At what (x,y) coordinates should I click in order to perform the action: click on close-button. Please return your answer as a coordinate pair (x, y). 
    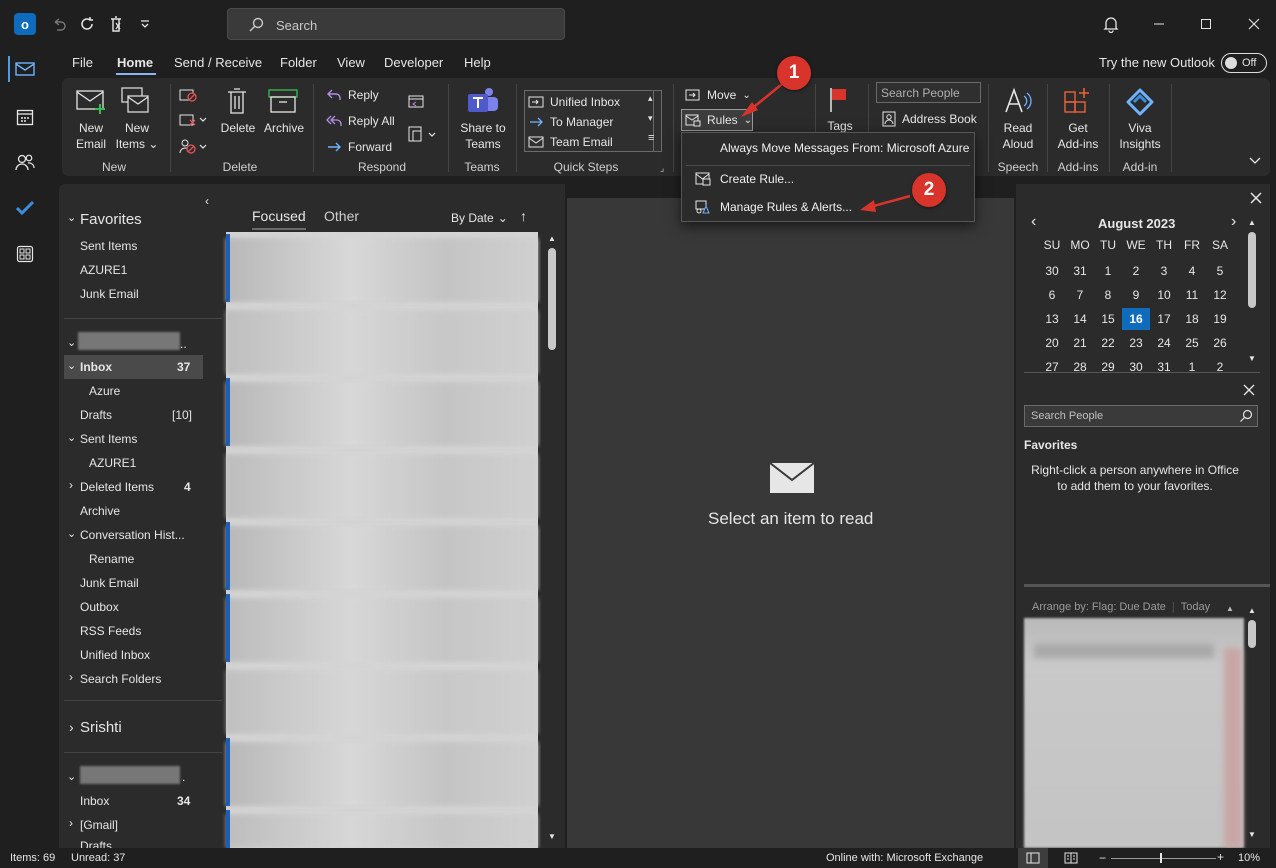
    Looking at the image, I should click on (1254, 24).